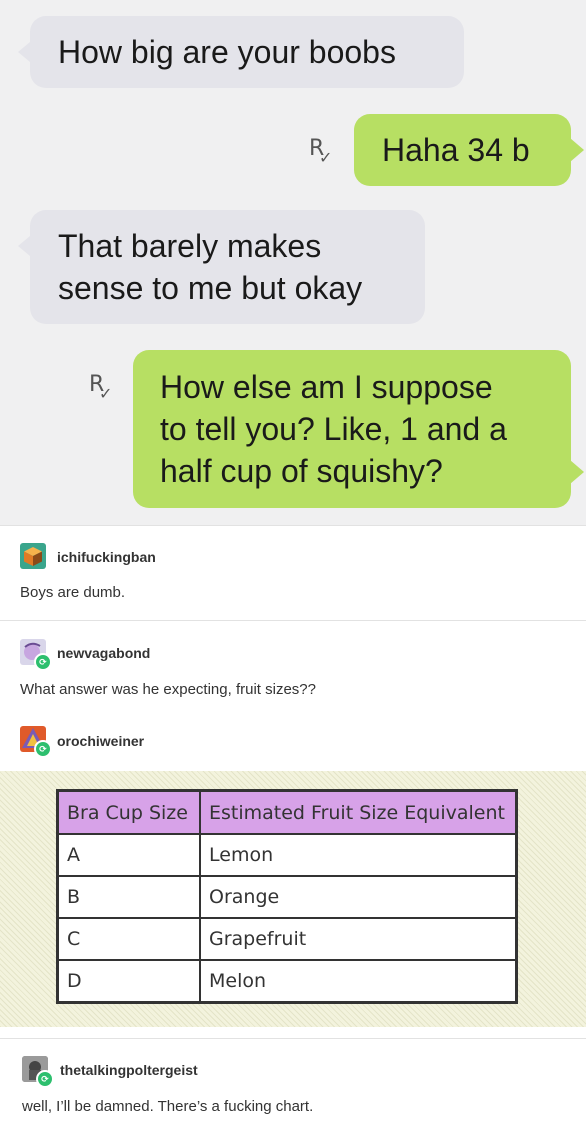  I want to click on column-header: Bra Cup Size, so click(128, 812).